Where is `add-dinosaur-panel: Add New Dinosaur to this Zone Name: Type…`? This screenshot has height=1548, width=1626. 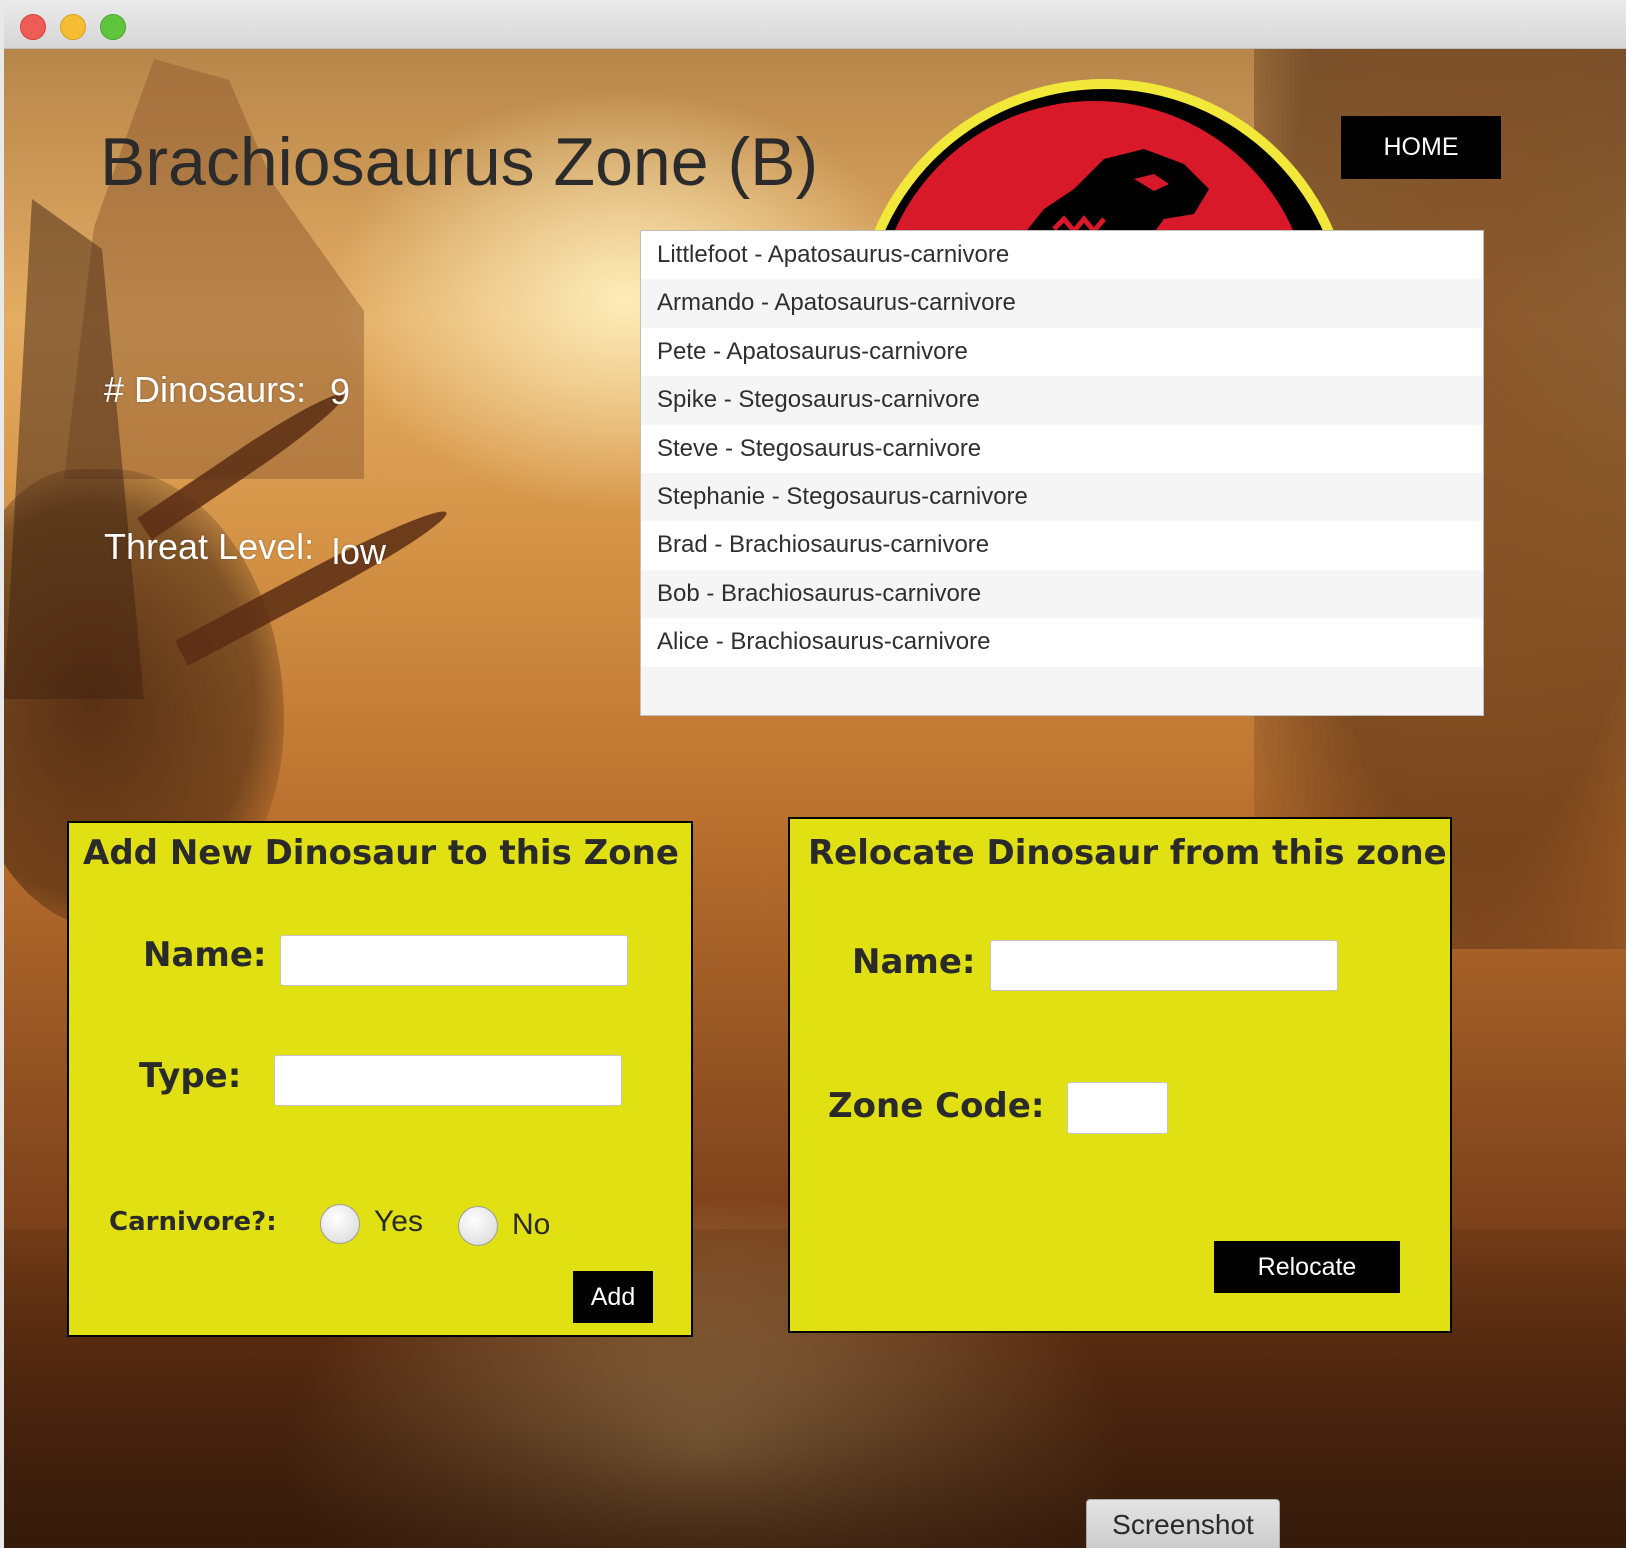 add-dinosaur-panel: Add New Dinosaur to this Zone Name: Type… is located at coordinates (380, 1079).